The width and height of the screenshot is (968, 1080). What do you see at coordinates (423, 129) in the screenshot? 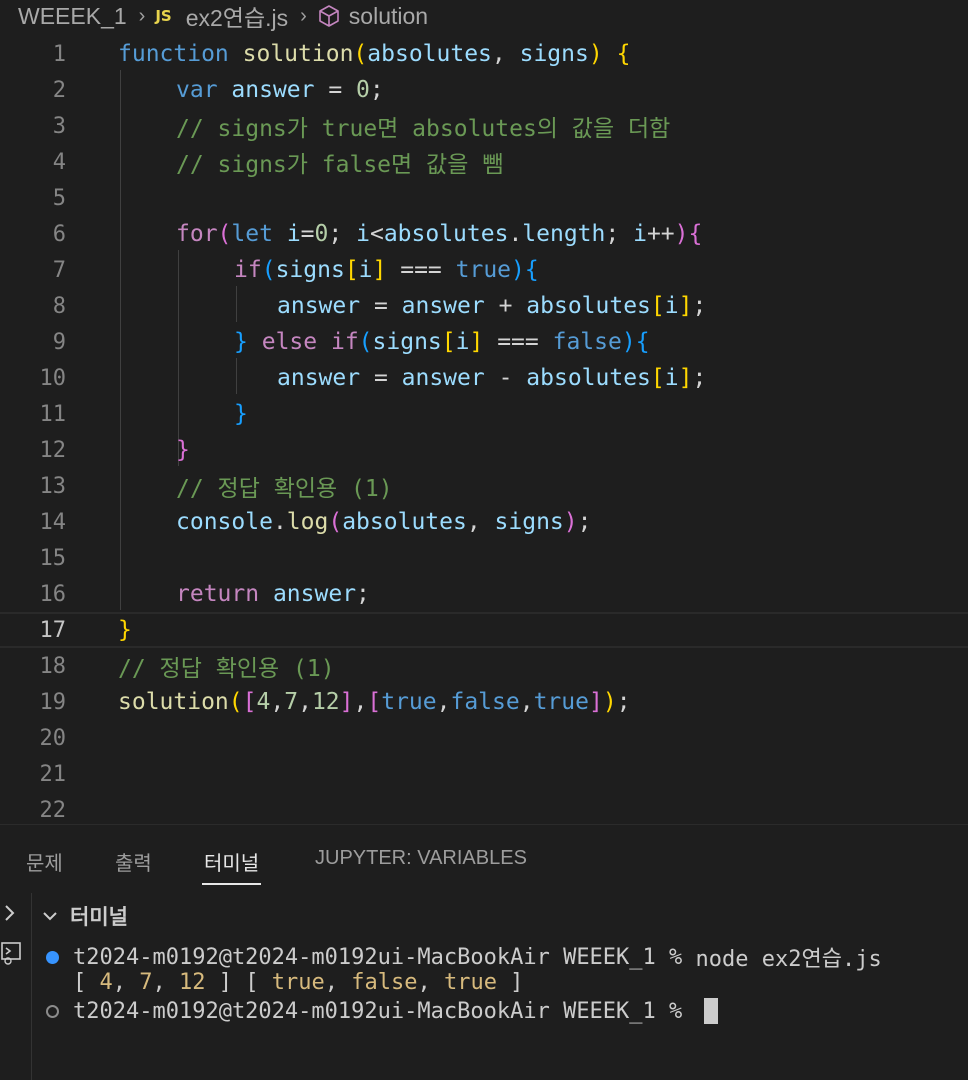
I see `code-comment: // signs가 true면 absolutes의 값을 더함` at bounding box center [423, 129].